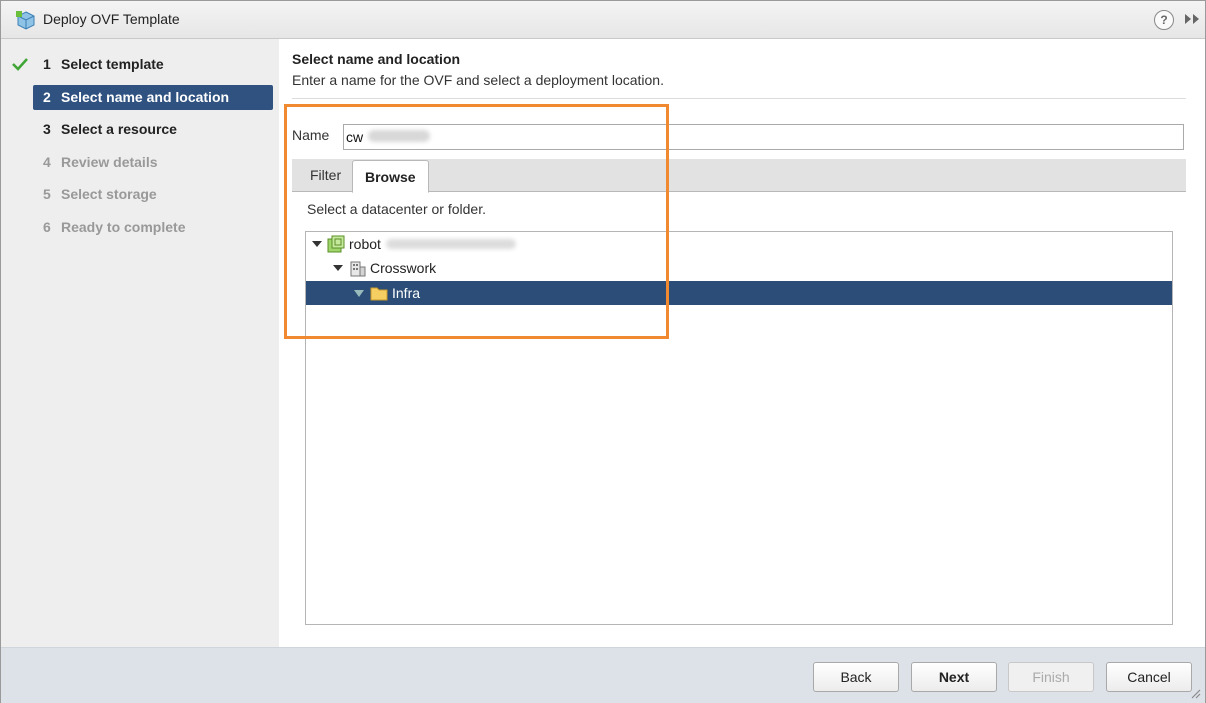  Describe the element at coordinates (109, 162) in the screenshot. I see `step-label: Review details` at that location.